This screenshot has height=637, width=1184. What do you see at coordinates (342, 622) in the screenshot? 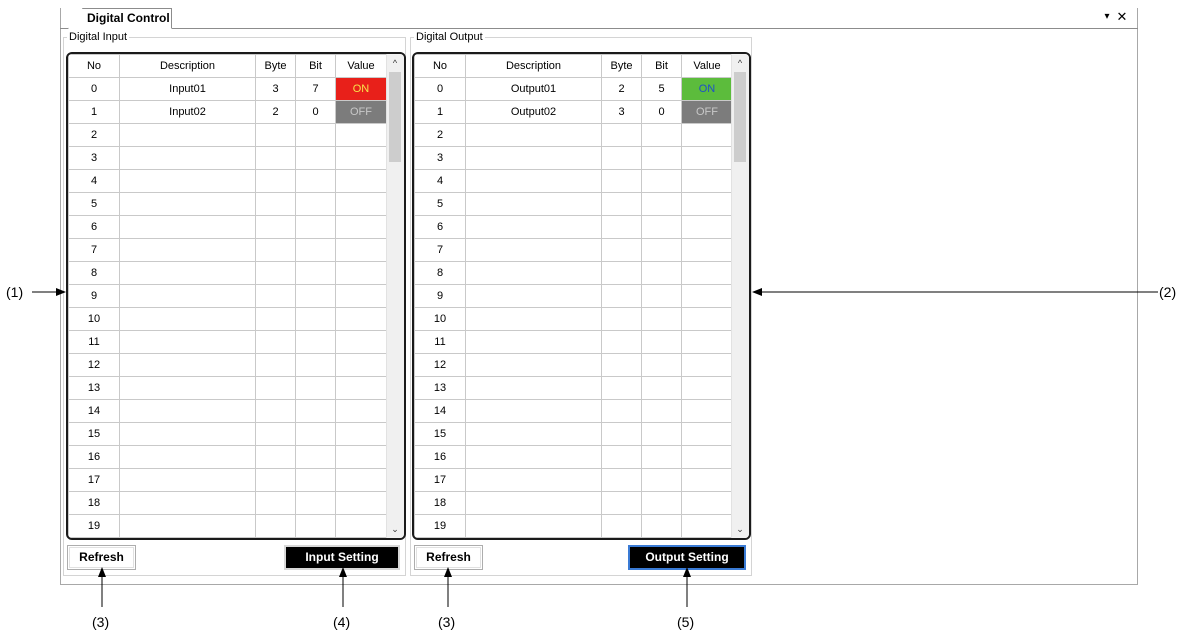
I see `callout-label-4: (4)` at bounding box center [342, 622].